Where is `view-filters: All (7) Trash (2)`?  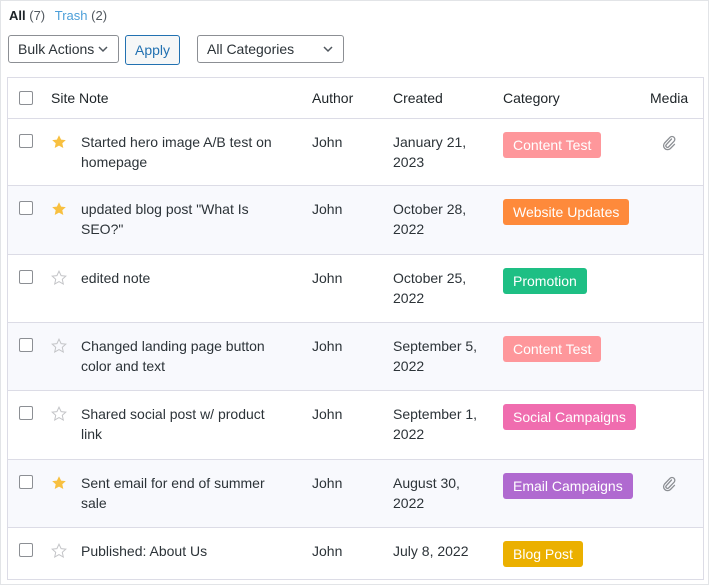 view-filters: All (7) Trash (2) is located at coordinates (58, 15).